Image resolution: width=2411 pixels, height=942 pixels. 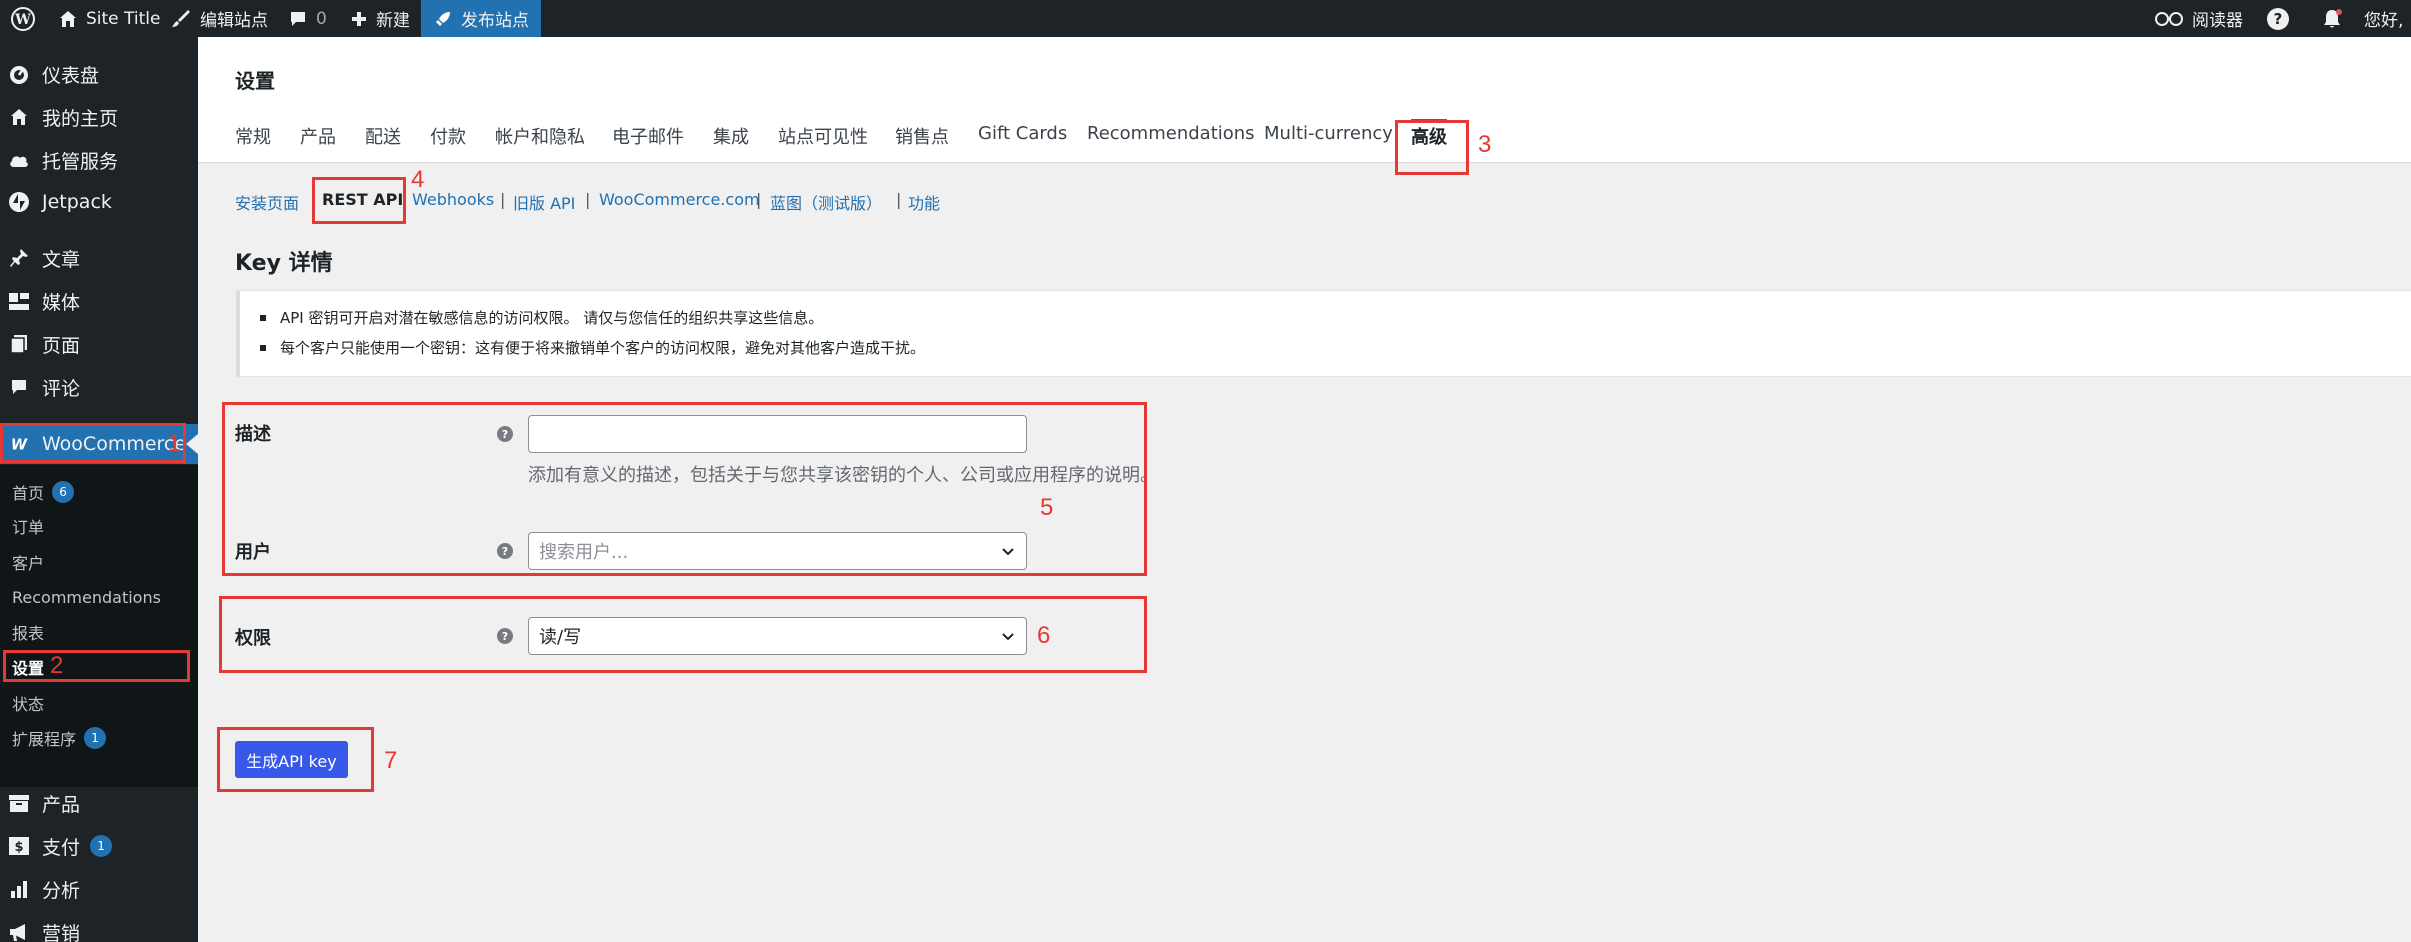 I want to click on menu-dashboard: 仪表盘, so click(x=99, y=74).